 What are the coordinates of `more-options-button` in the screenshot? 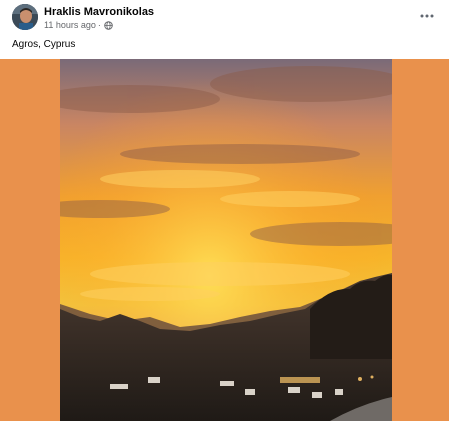 It's located at (427, 16).